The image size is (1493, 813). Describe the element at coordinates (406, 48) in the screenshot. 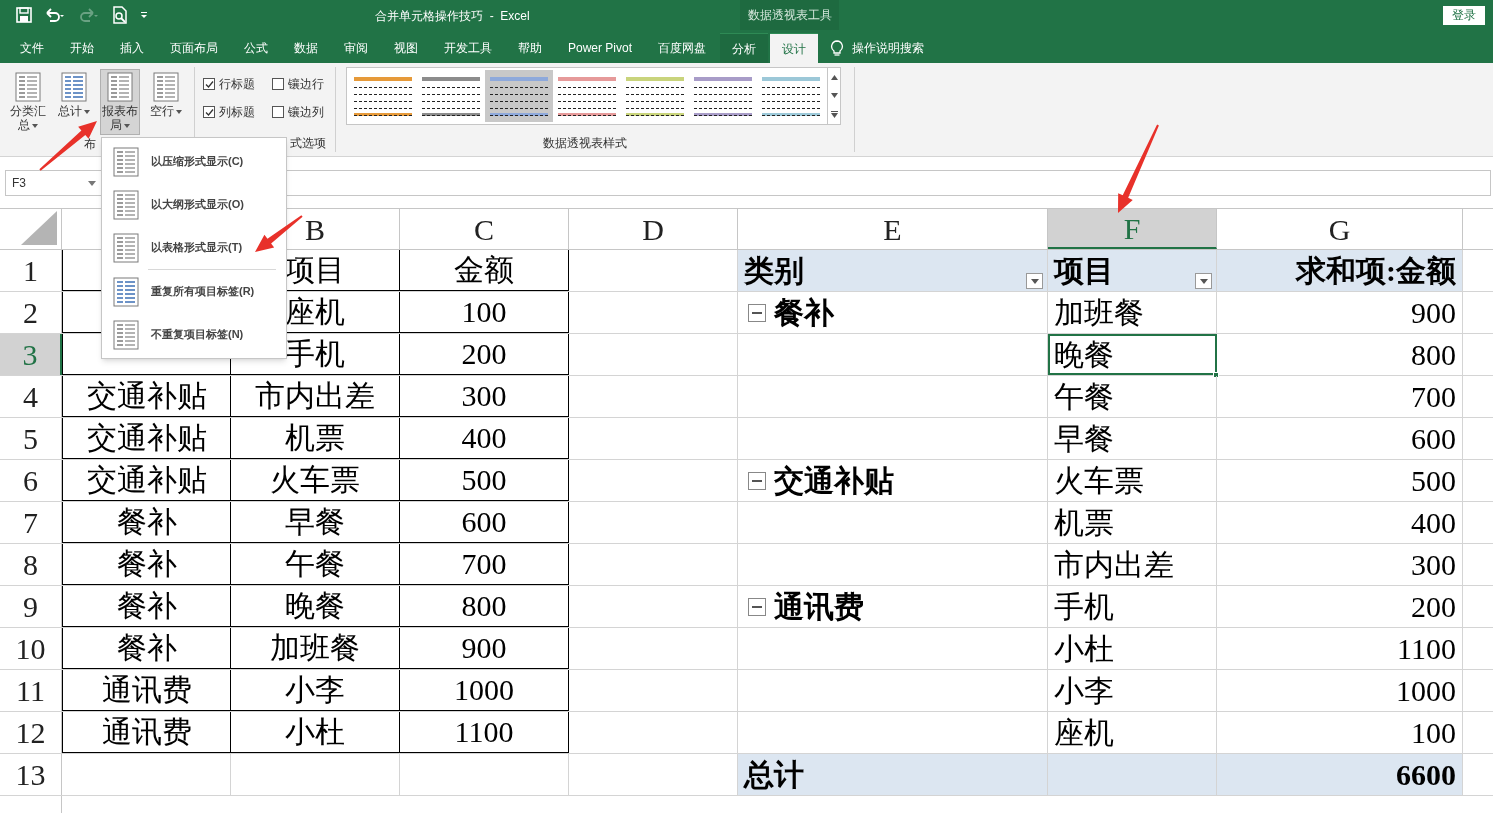

I see `menu-tab: 视图` at that location.